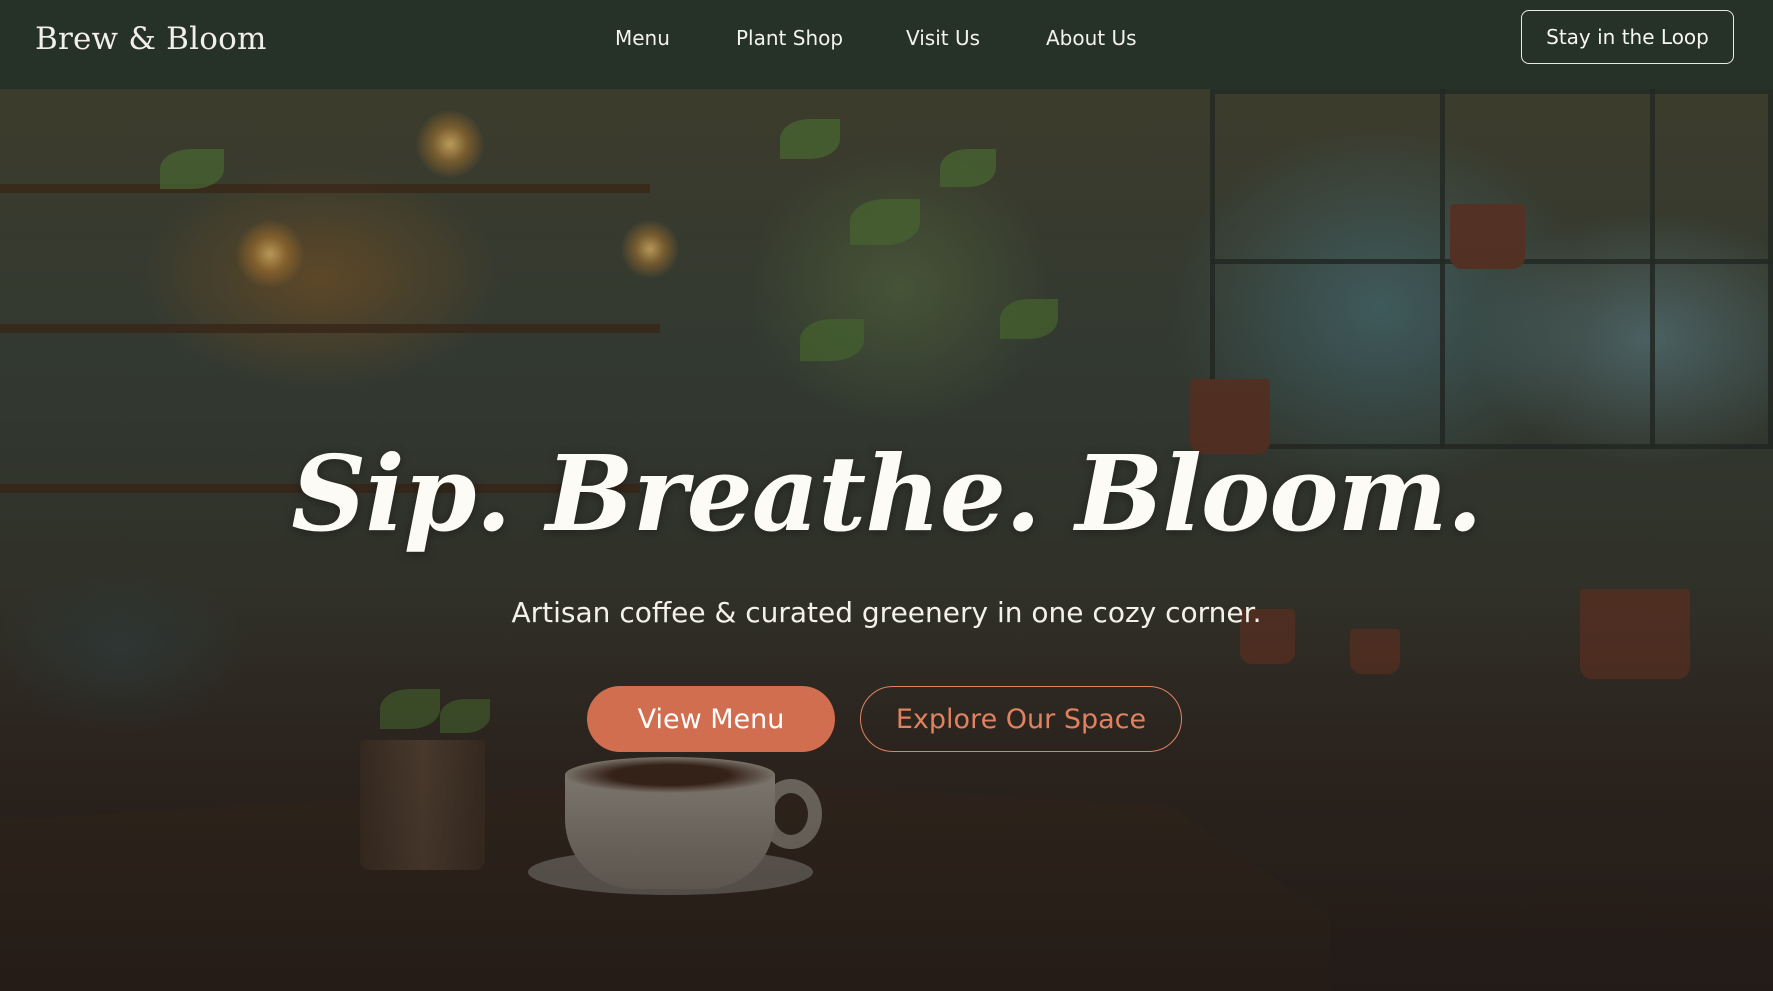 Image resolution: width=1773 pixels, height=991 pixels. I want to click on nav-link-visit-us: Visit Us, so click(943, 38).